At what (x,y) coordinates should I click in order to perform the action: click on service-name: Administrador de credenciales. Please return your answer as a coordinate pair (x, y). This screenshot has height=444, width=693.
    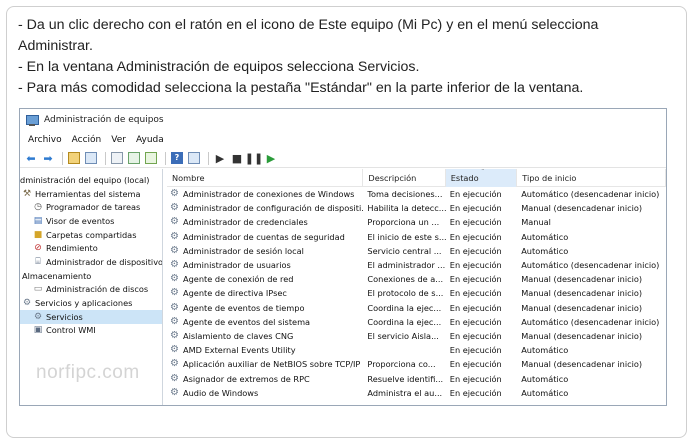
    Looking at the image, I should click on (245, 222).